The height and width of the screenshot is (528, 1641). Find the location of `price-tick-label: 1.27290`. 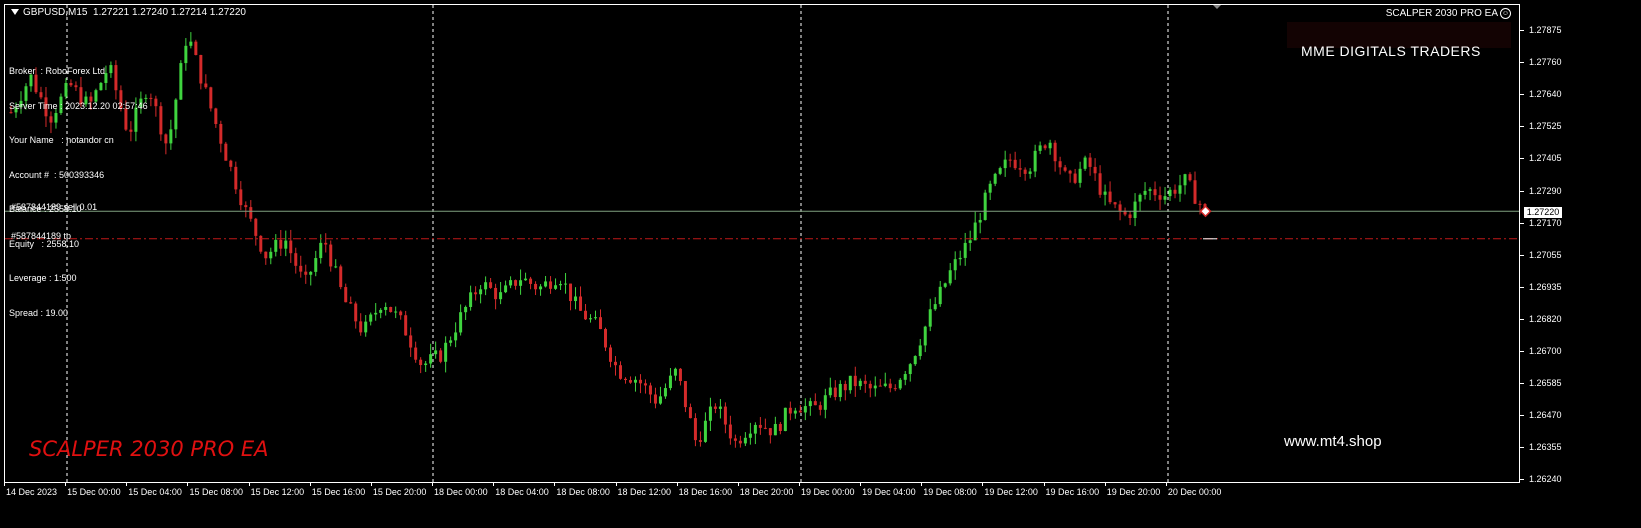

price-tick-label: 1.27290 is located at coordinates (1545, 190).